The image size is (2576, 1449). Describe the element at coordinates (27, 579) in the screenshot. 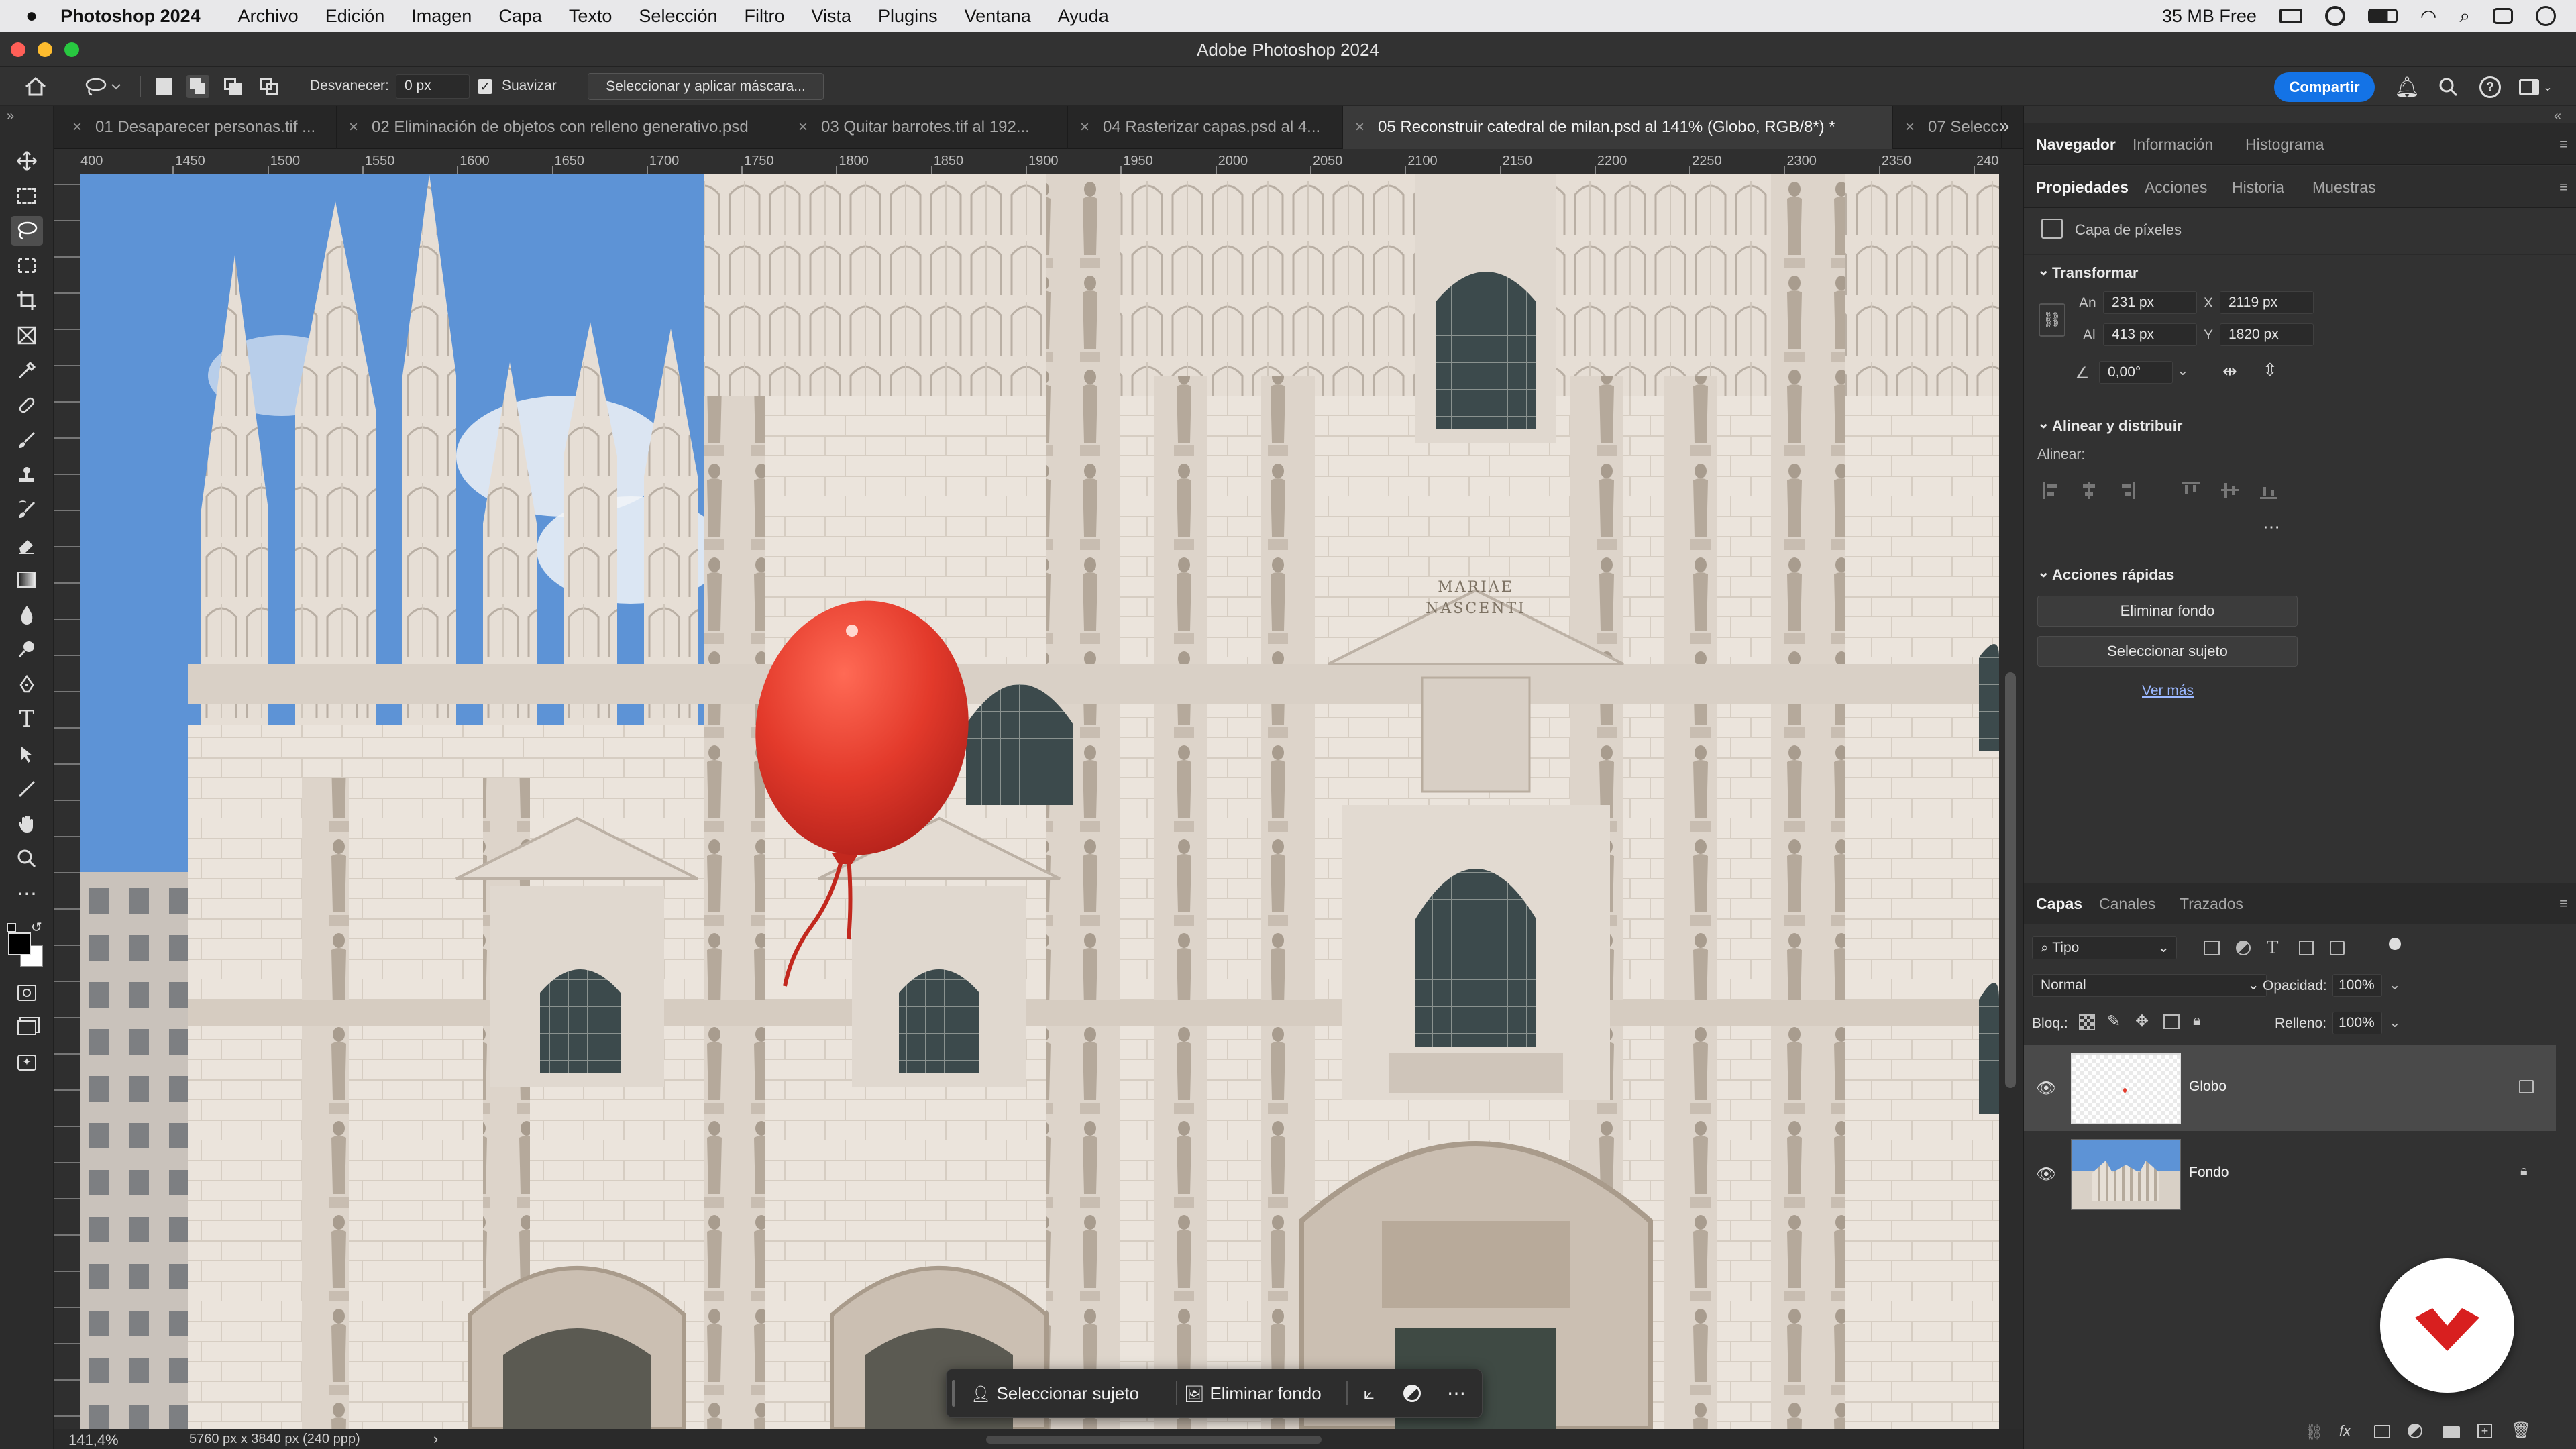

I see `gradient-tool-icon` at that location.